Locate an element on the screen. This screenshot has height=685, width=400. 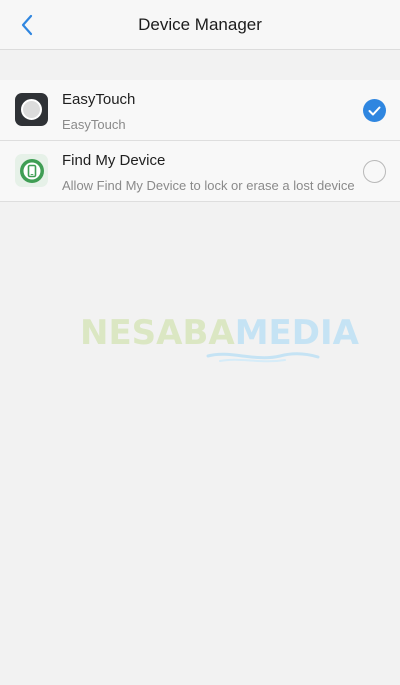
disabled-checkbox is located at coordinates (374, 171).